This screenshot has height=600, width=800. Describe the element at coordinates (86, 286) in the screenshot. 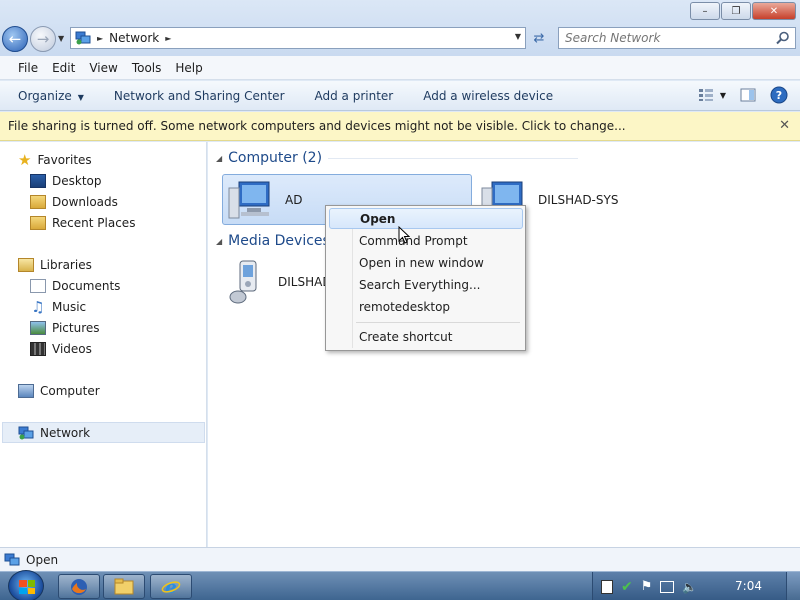

I see `sidebar-item-label: Documents` at that location.